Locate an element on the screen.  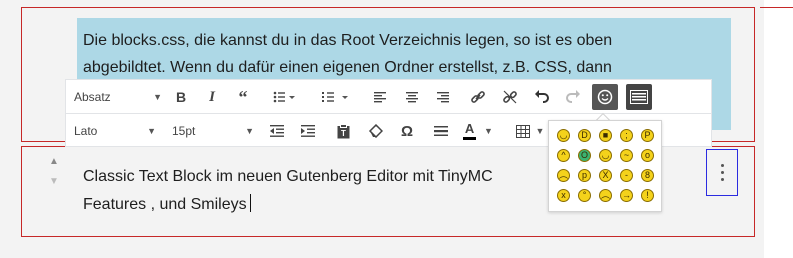
emoticon-frown-icon: ︵ is located at coordinates (605, 195).